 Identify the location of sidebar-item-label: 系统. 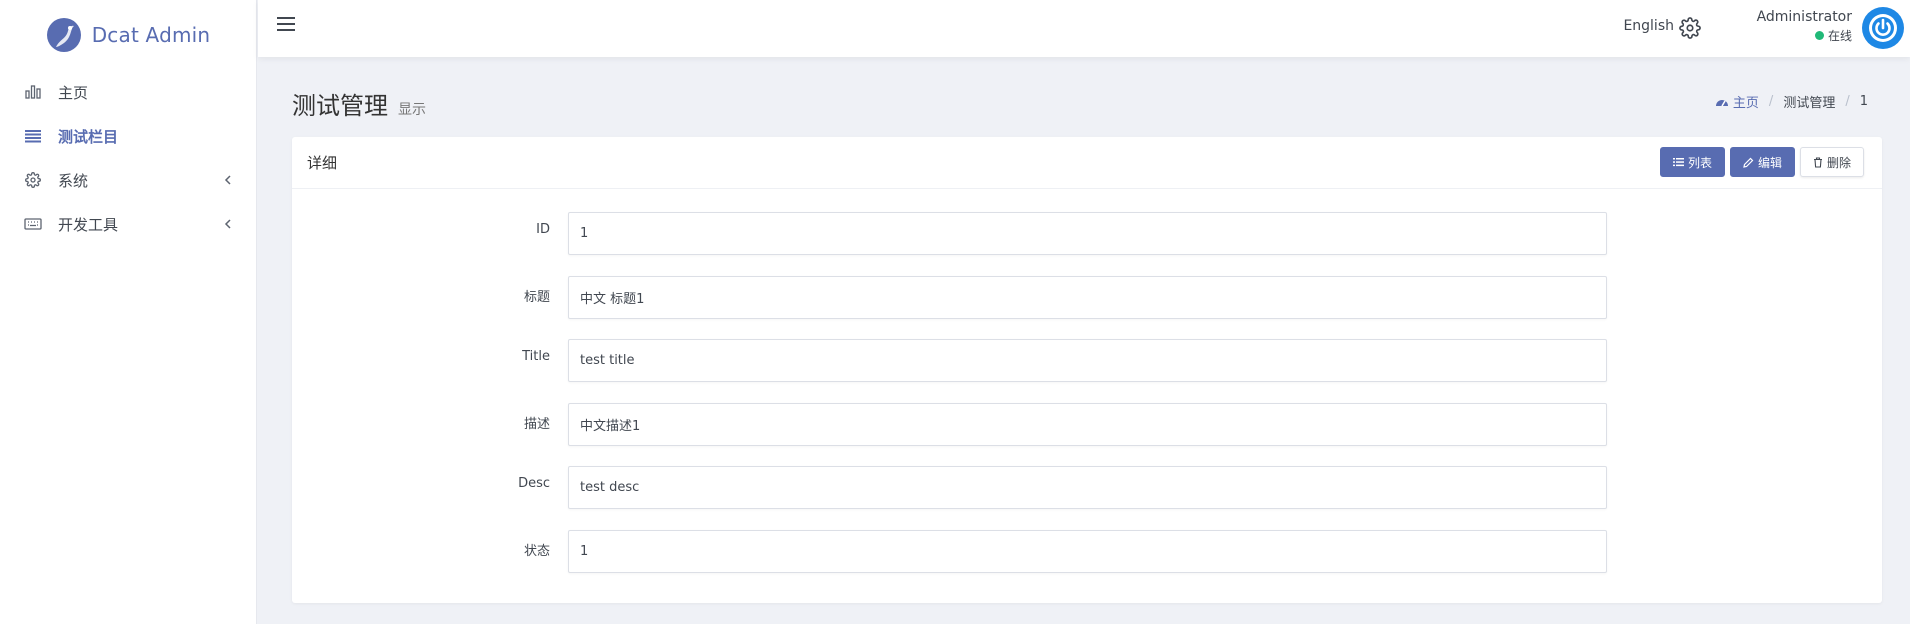
(73, 180).